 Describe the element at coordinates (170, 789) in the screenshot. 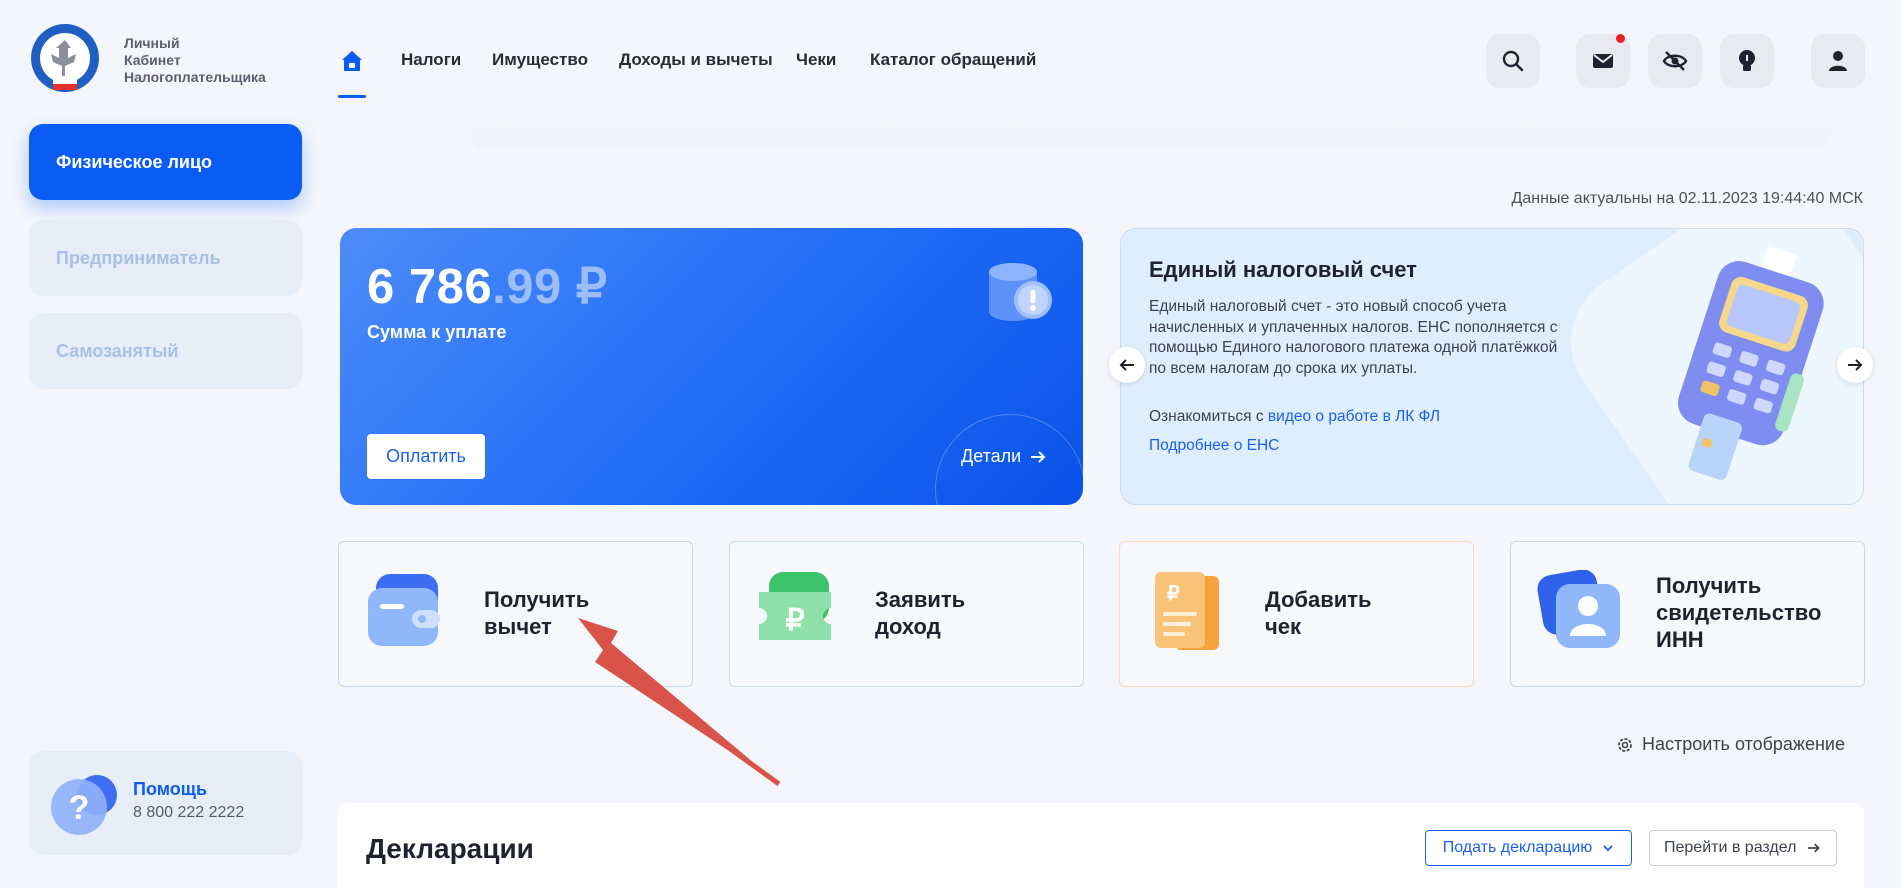

I see `help-title: Помощь` at that location.